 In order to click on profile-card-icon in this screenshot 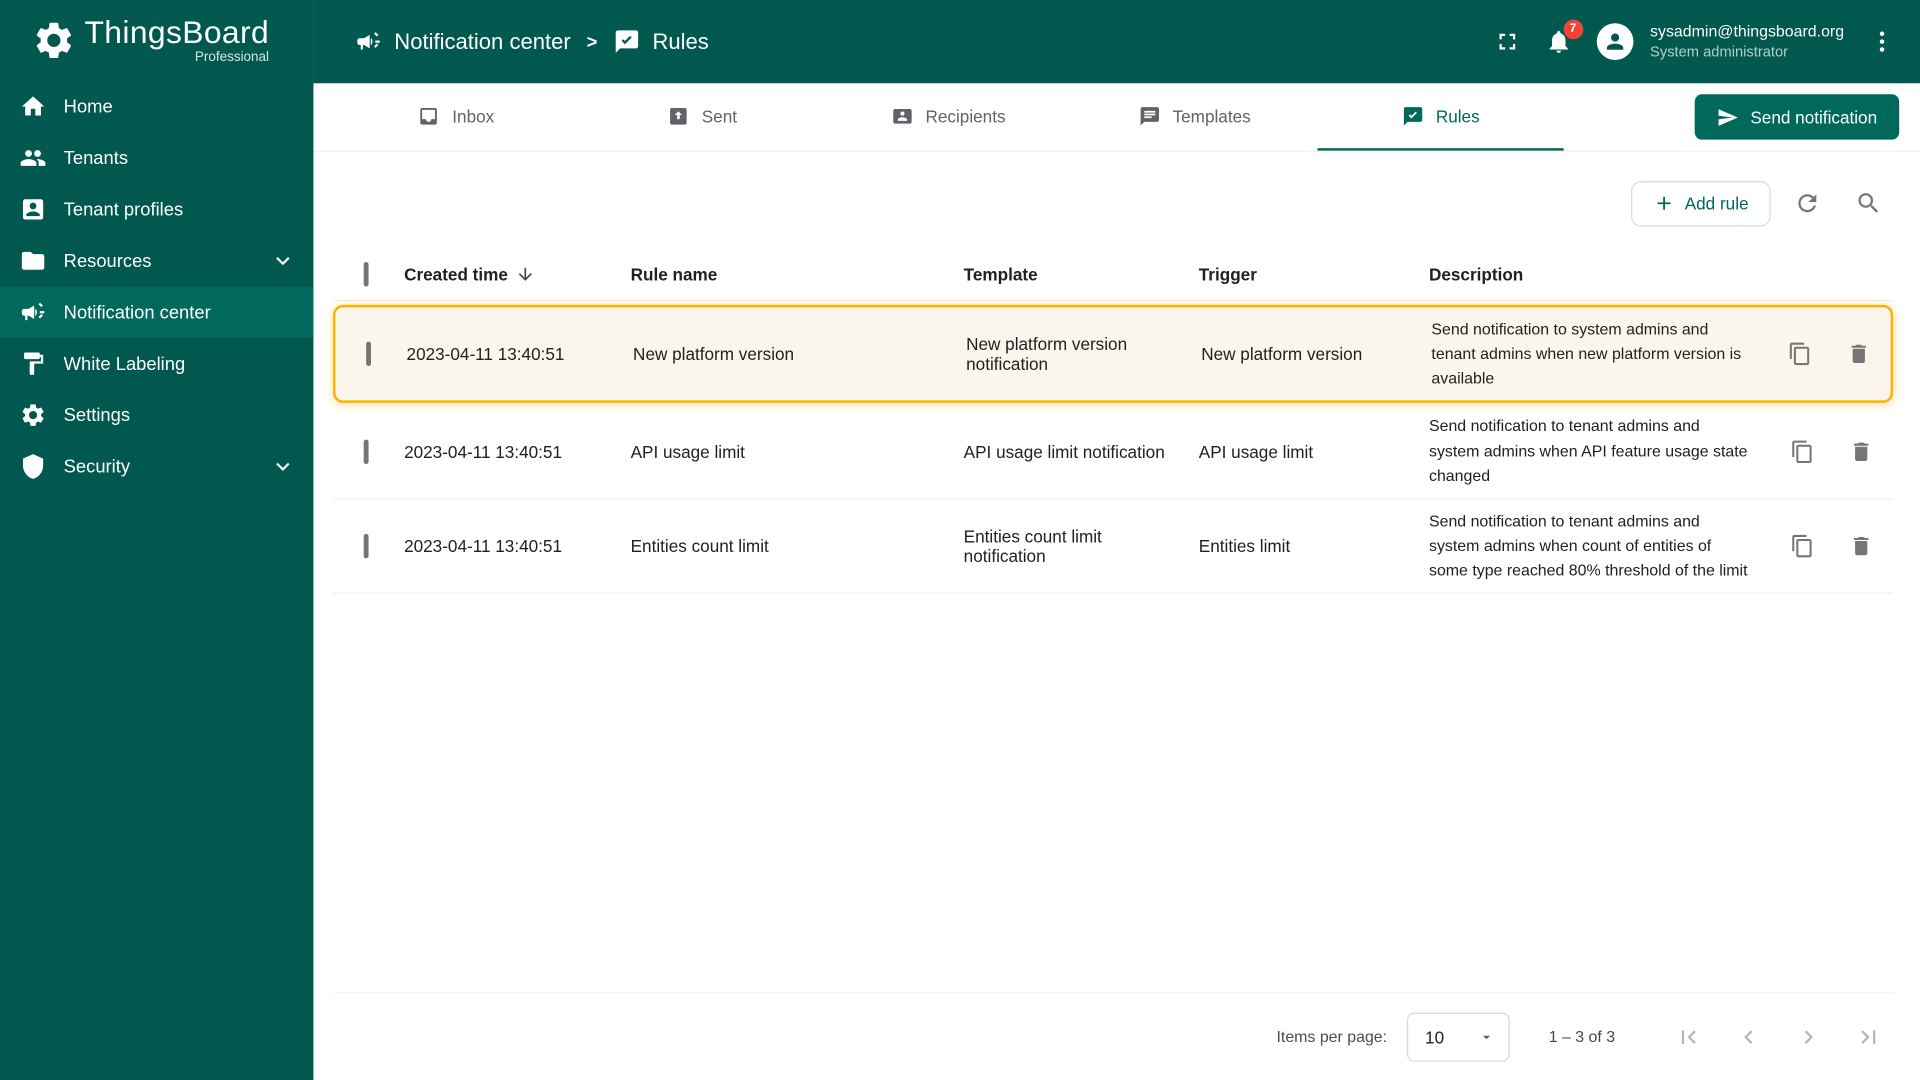, I will do `click(33, 209)`.